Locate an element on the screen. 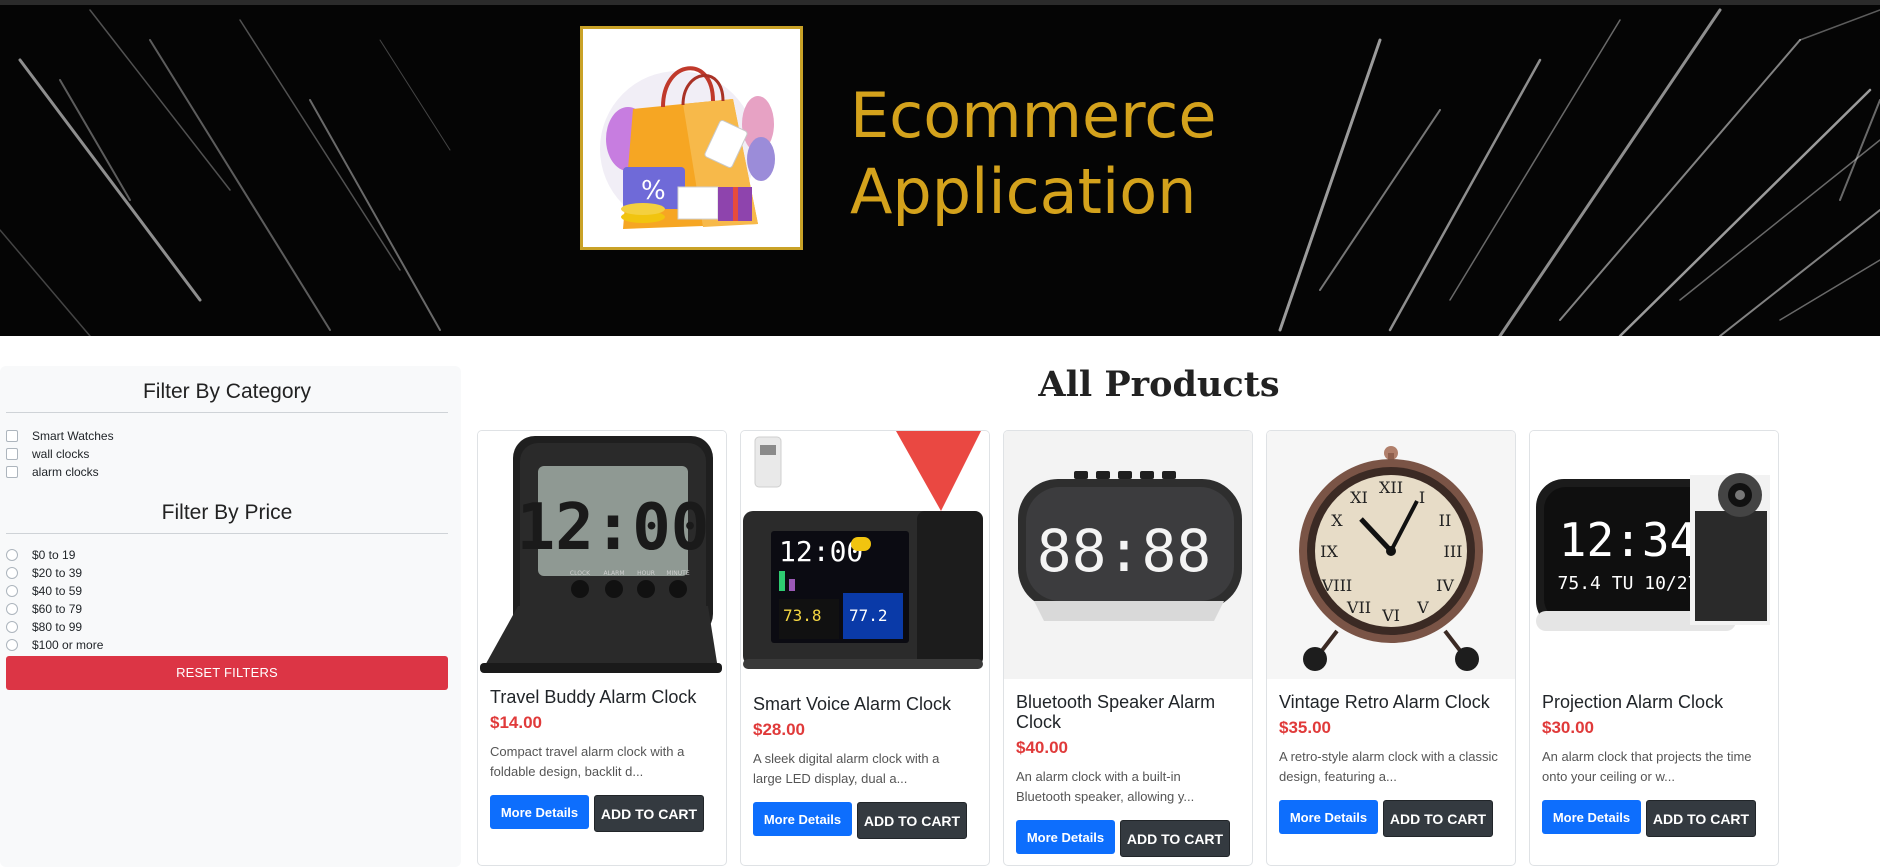 Image resolution: width=1880 pixels, height=867 pixels. product-price: $35.00 is located at coordinates (1305, 727).